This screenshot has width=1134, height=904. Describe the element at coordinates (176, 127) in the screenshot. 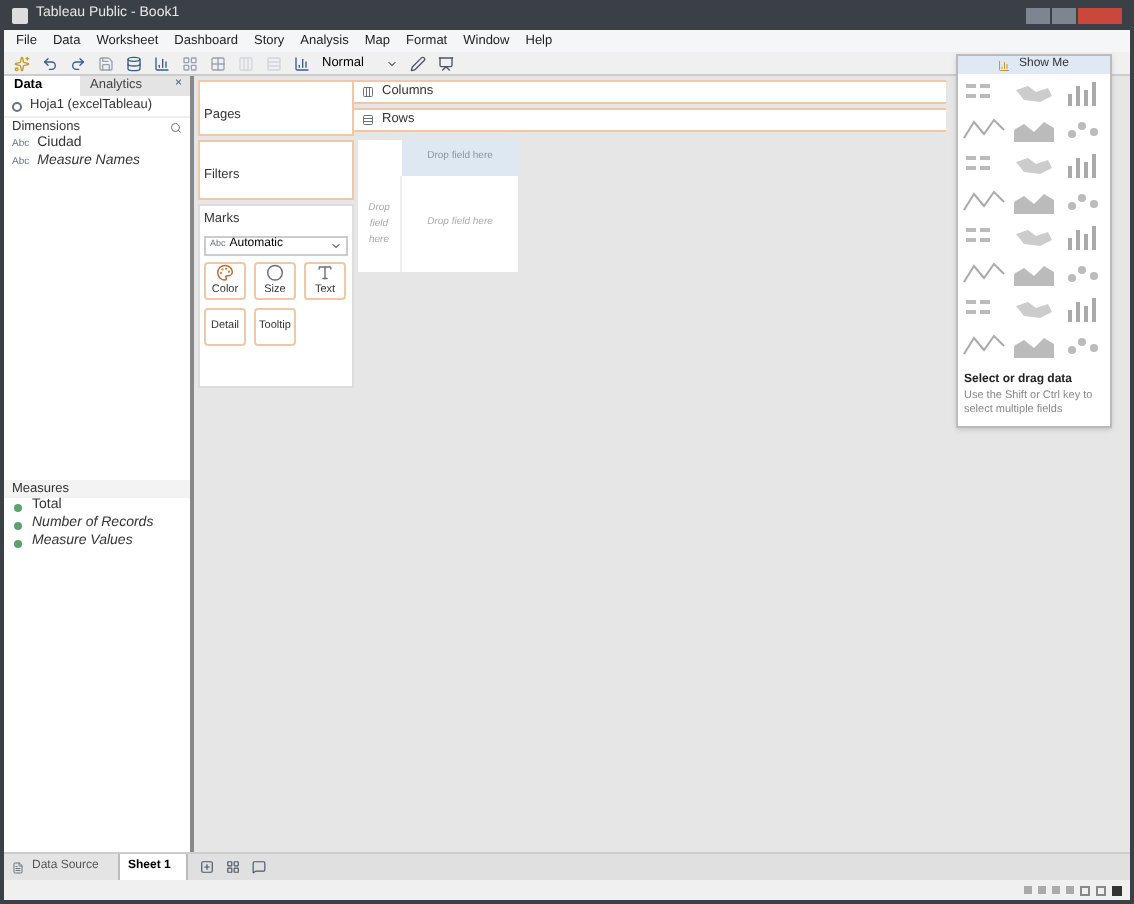

I see `search-icon` at that location.